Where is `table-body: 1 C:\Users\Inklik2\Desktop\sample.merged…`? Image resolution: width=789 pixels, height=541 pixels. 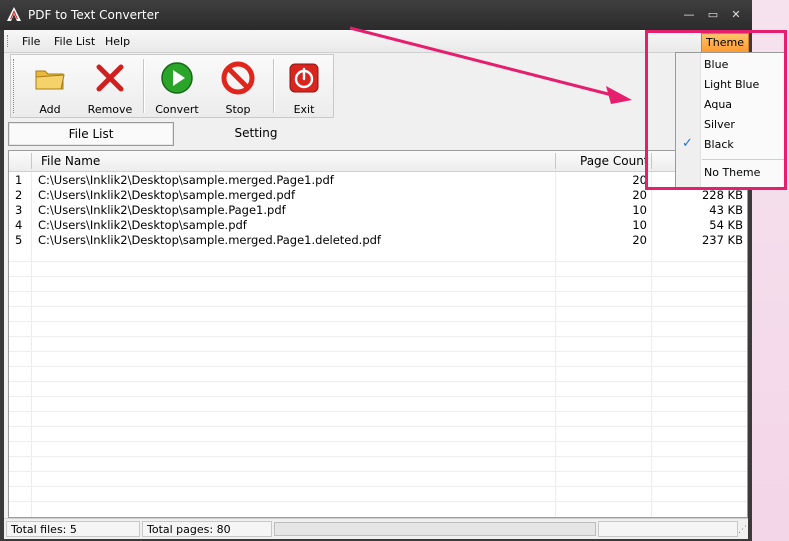
table-body: 1 C:\Users\Inklik2\Desktop\sample.merged… is located at coordinates (378, 209).